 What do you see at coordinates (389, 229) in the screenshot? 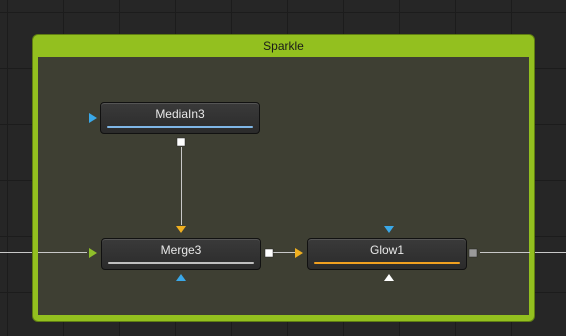
I see `glow-mask-input-port` at bounding box center [389, 229].